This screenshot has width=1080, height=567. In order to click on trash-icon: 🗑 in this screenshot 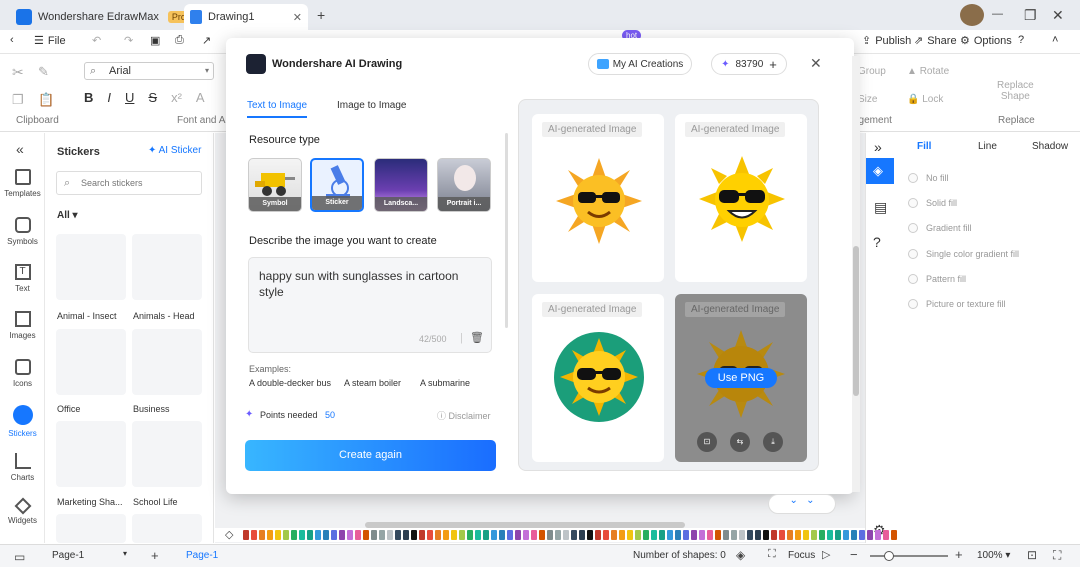, I will do `click(477, 337)`.